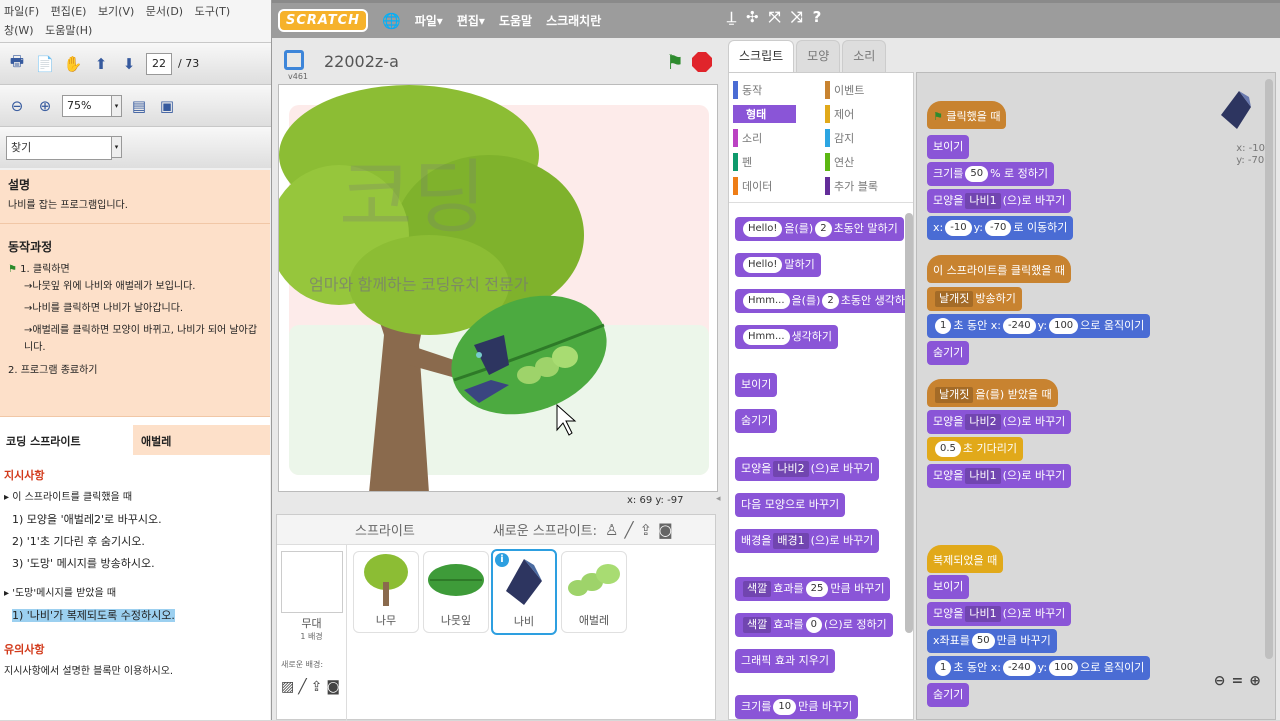  Describe the element at coordinates (752, 186) in the screenshot. I see `category-data: 데이터` at that location.